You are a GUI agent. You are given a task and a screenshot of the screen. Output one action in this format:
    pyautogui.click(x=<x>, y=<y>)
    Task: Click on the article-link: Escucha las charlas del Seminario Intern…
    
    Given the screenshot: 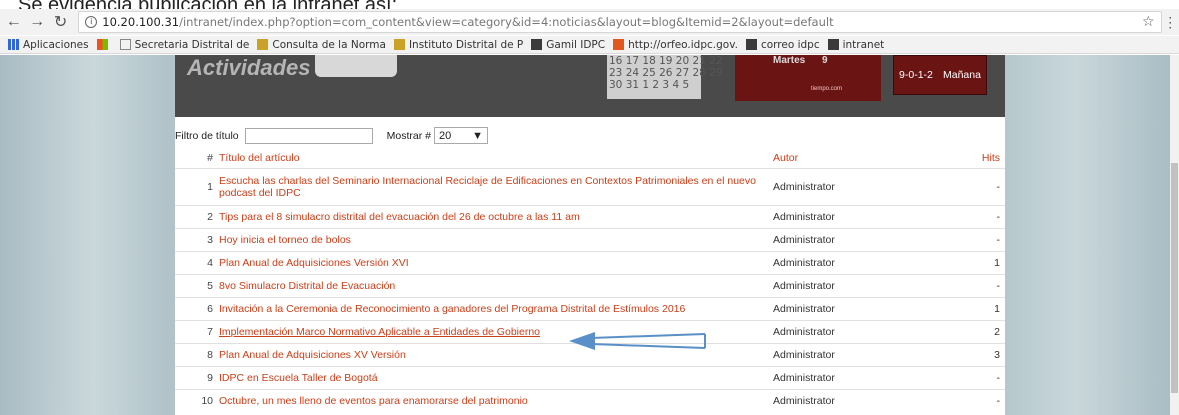 What is the action you would take?
    pyautogui.click(x=487, y=187)
    